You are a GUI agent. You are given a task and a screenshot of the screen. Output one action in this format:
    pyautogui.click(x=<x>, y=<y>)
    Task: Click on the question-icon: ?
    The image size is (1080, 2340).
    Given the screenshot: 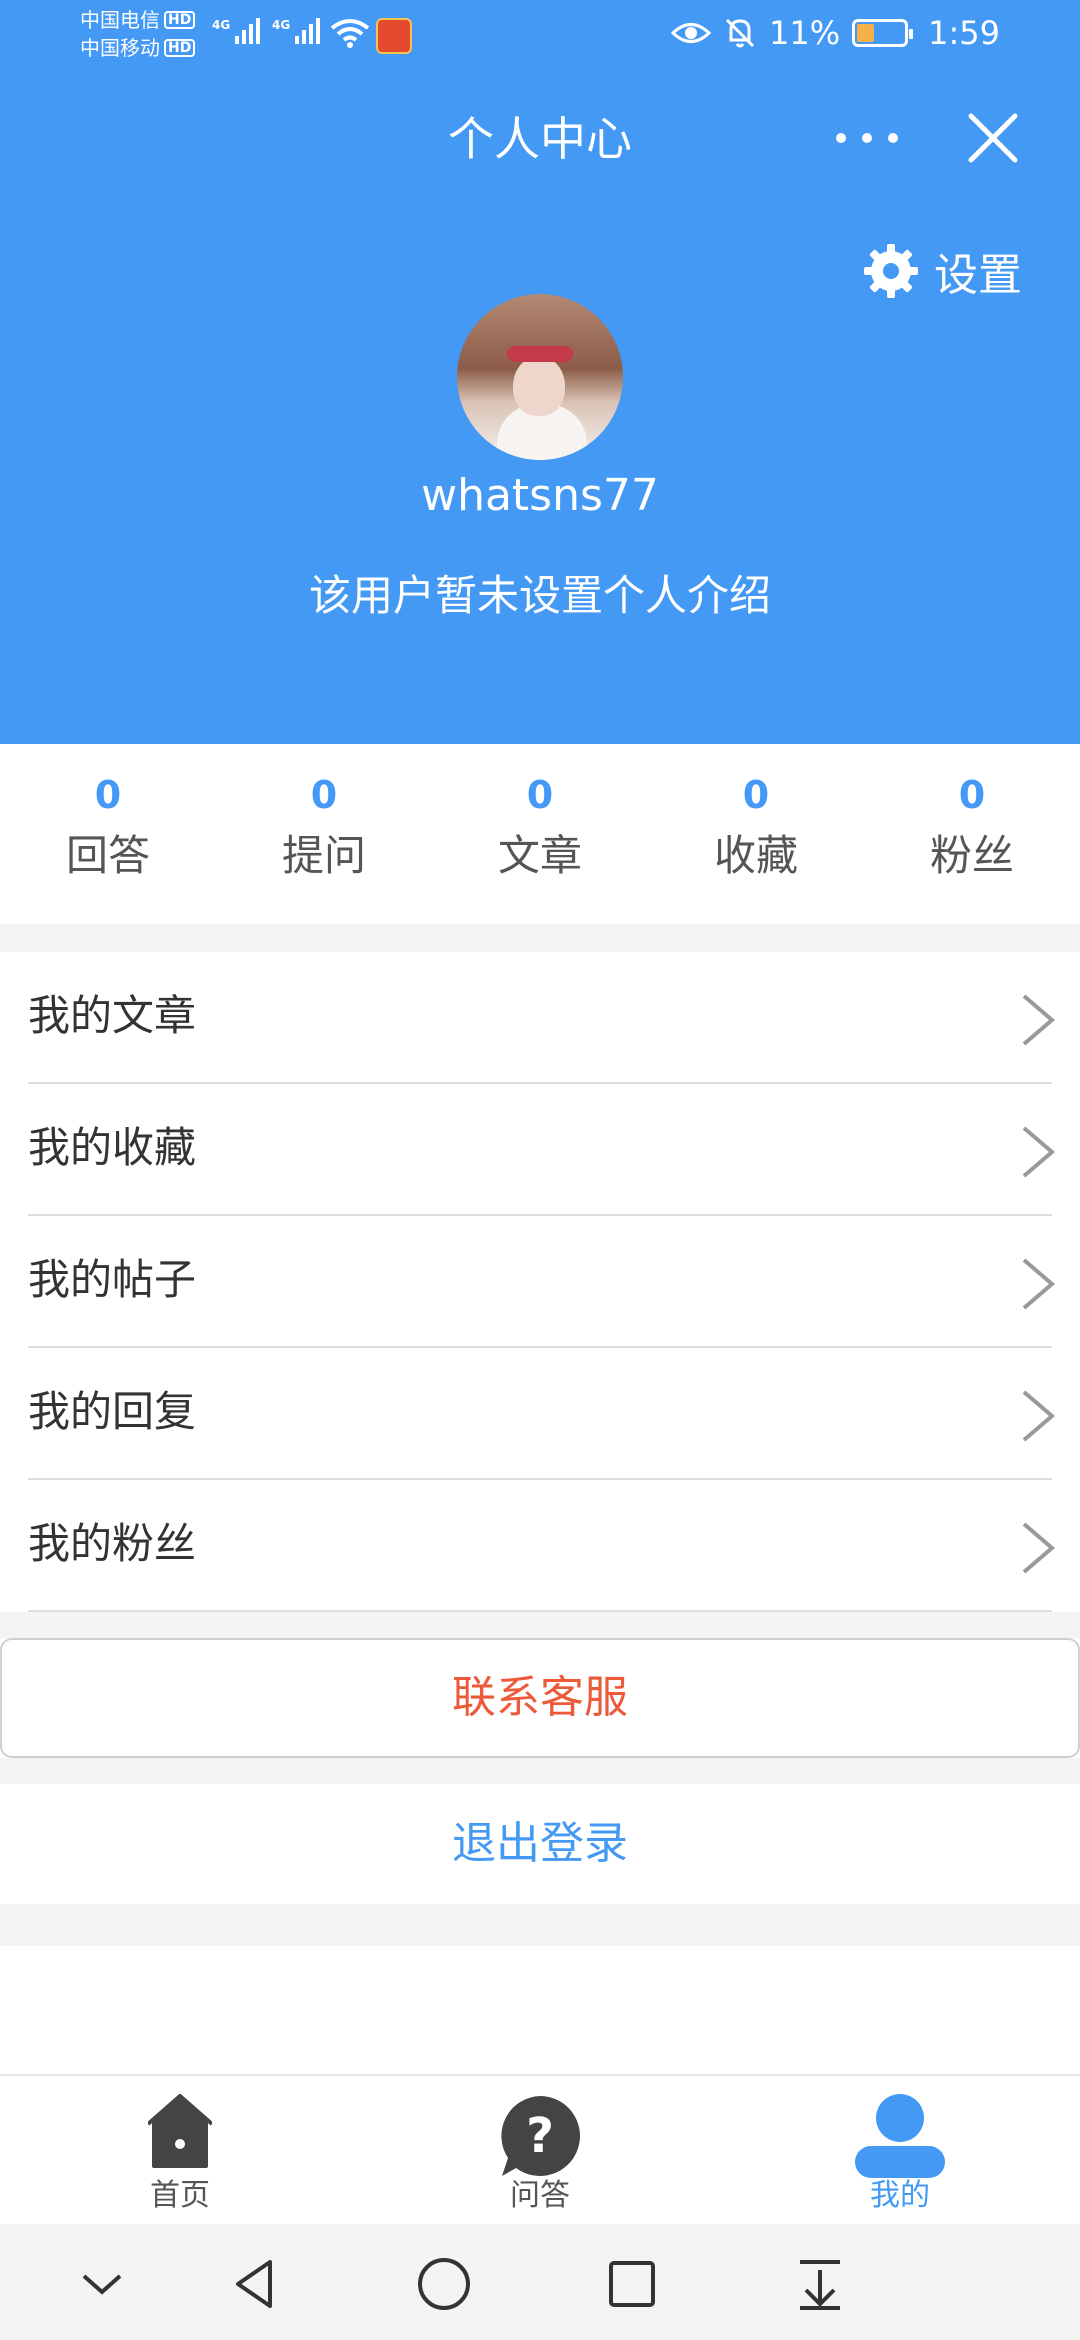 What is the action you would take?
    pyautogui.click(x=540, y=2136)
    